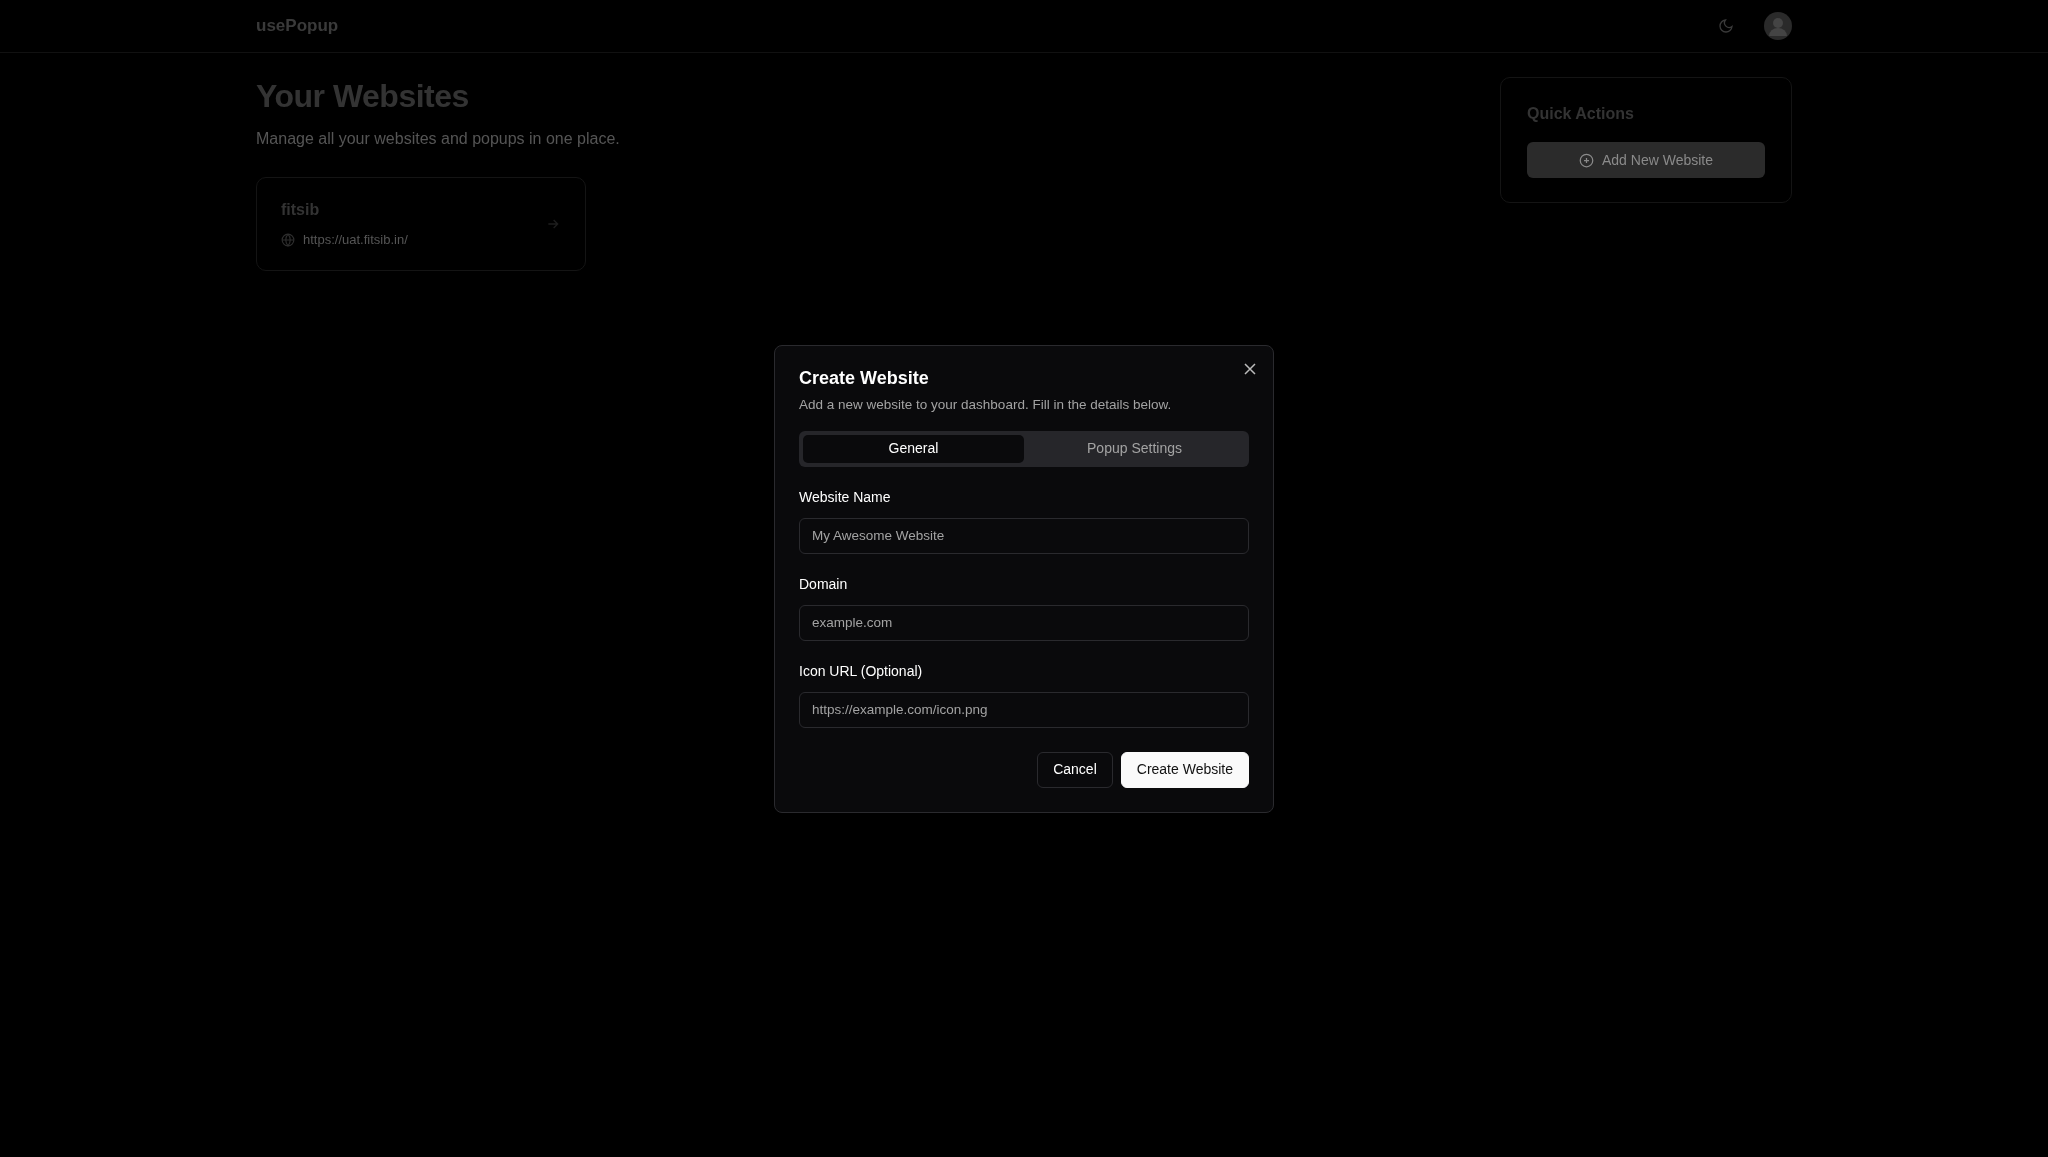 The width and height of the screenshot is (2048, 1157). What do you see at coordinates (1024, 535) in the screenshot?
I see `input-field: My Awesome Website` at bounding box center [1024, 535].